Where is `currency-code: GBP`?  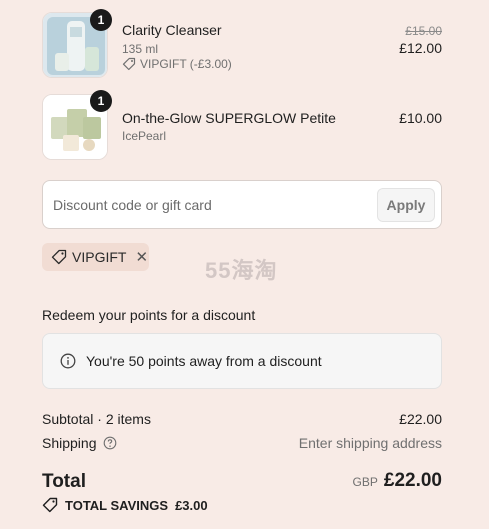 currency-code: GBP is located at coordinates (365, 482).